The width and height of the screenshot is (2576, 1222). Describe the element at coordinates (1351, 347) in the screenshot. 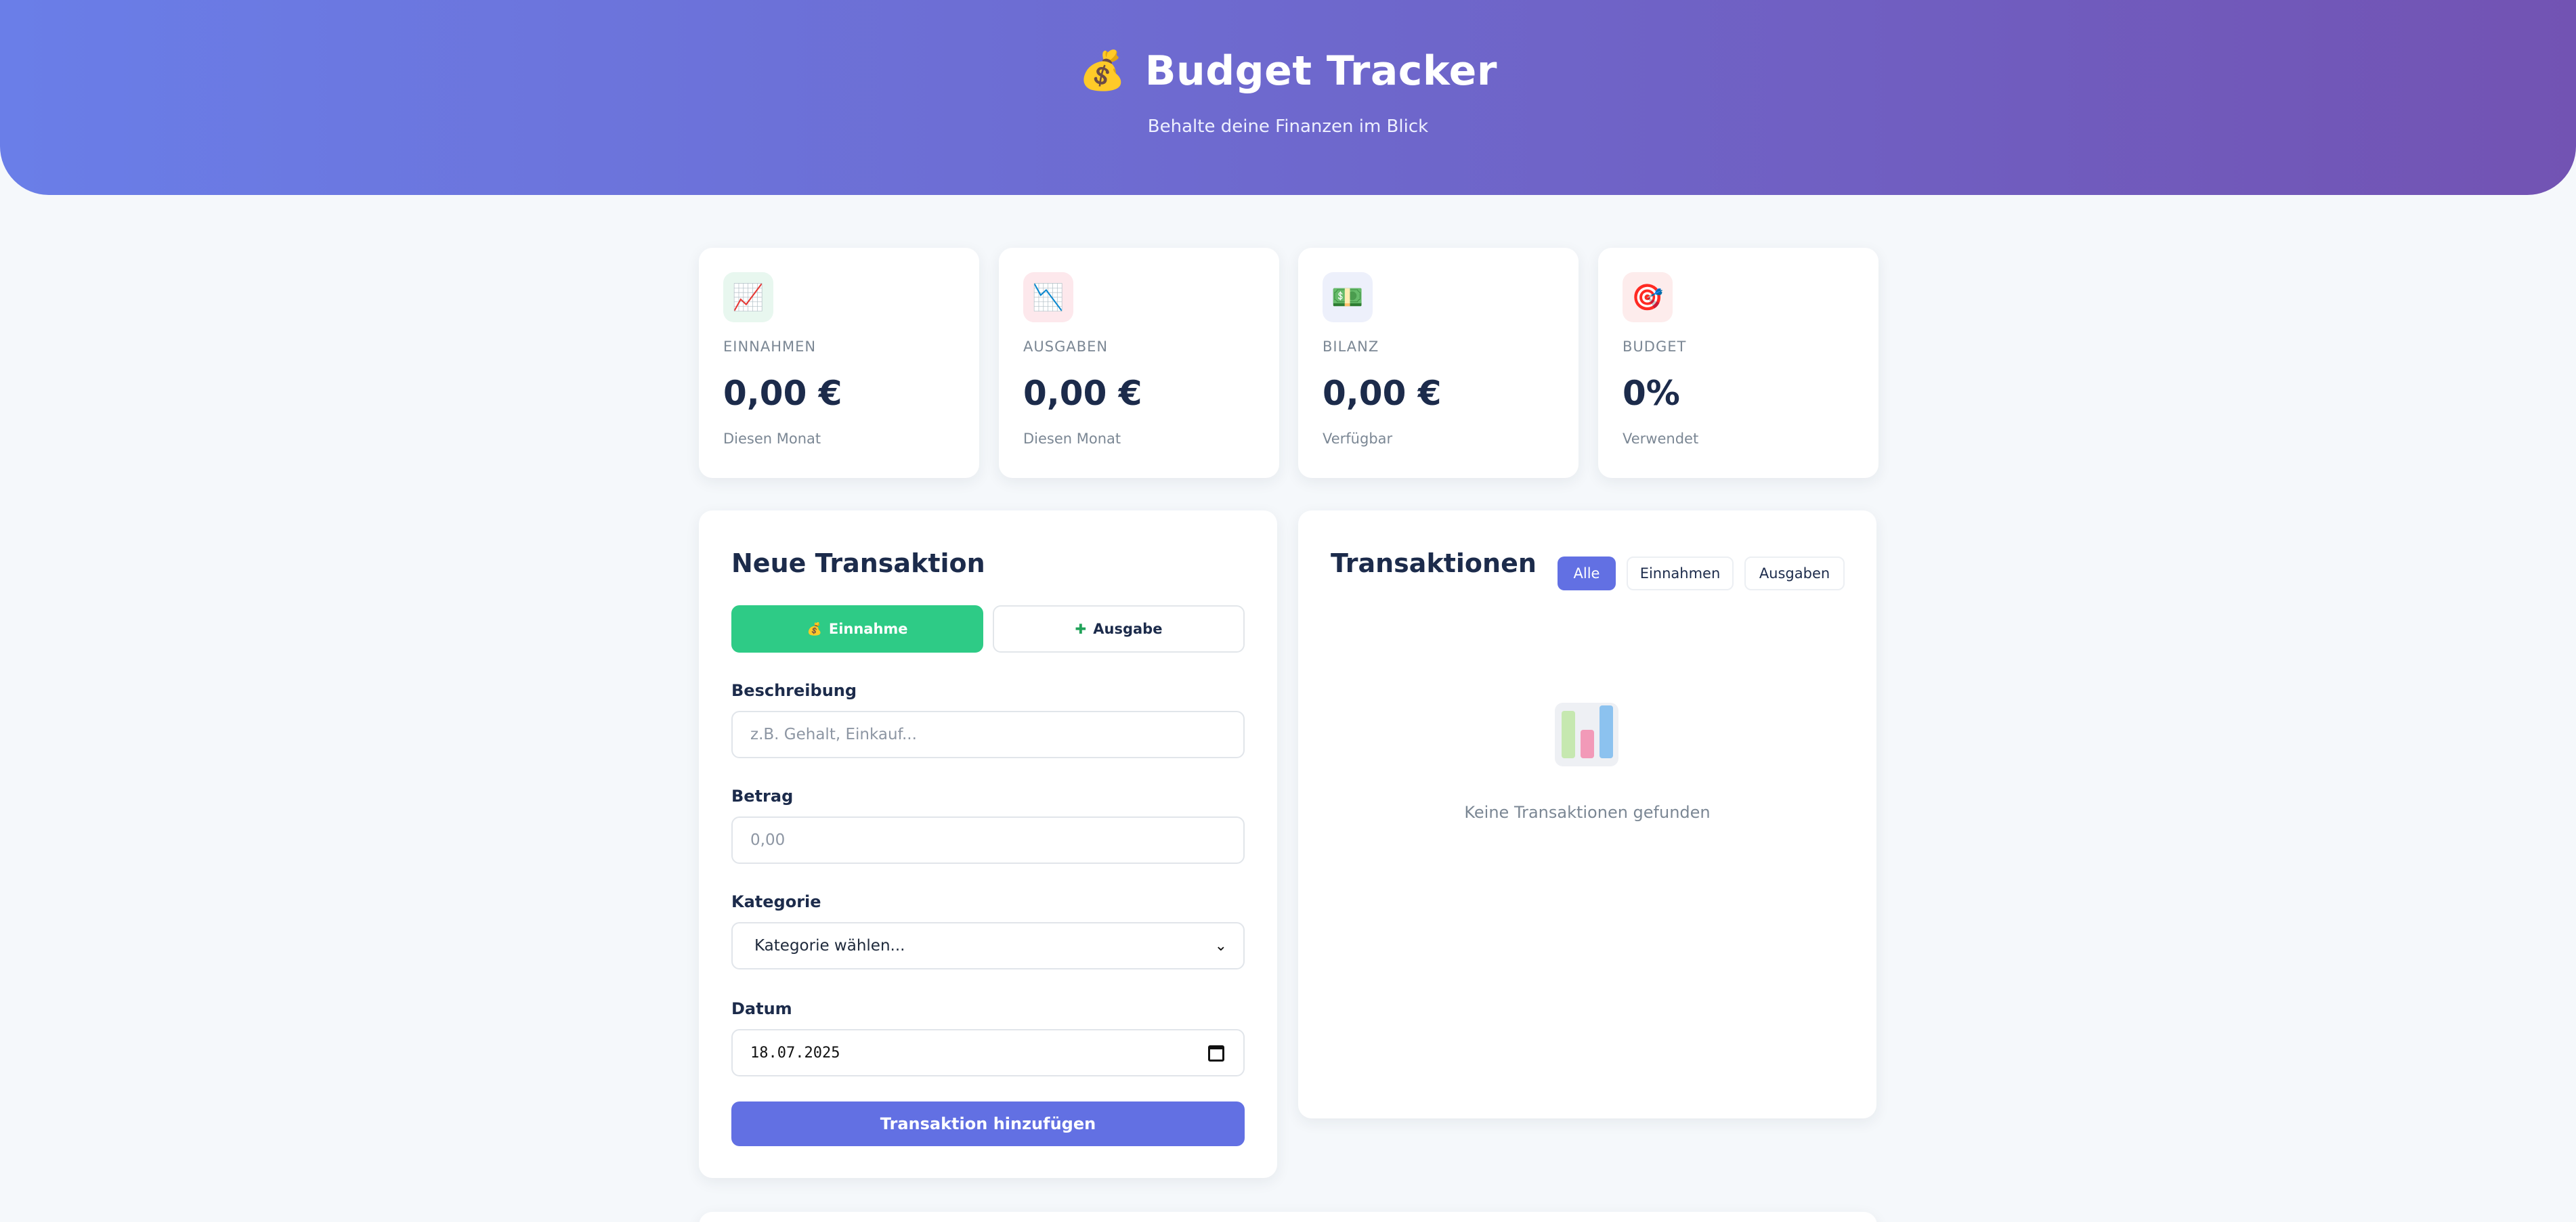

I see `stat-label: BILANZ` at that location.